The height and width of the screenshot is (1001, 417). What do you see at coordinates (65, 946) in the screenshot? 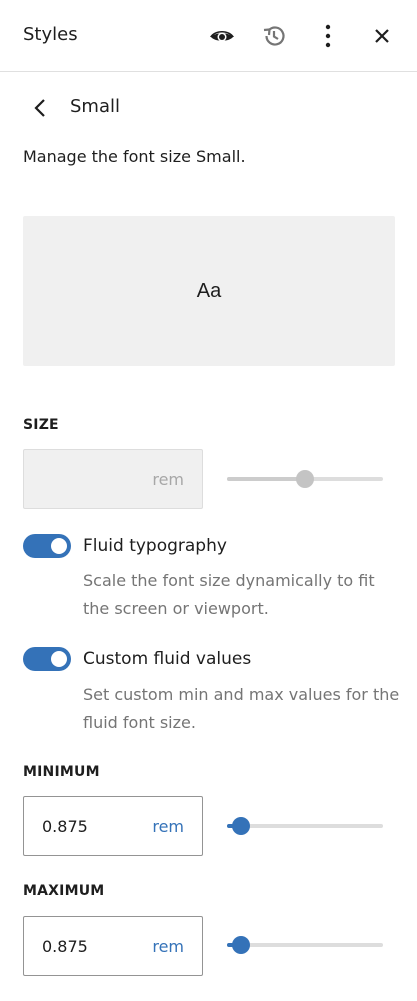
I see `maximum-value: 0.875` at bounding box center [65, 946].